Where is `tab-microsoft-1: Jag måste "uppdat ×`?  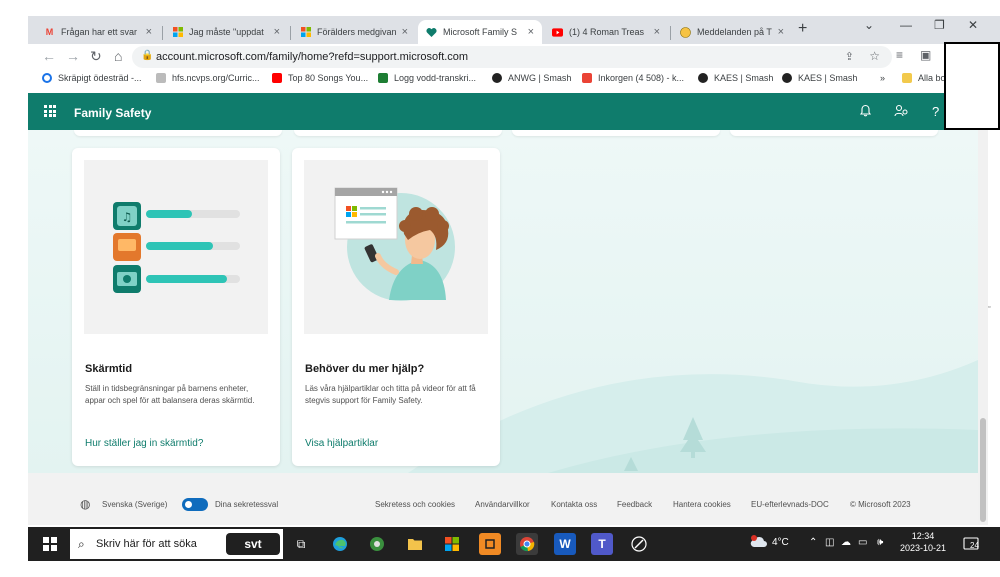
tab-microsoft-1: Jag måste "uppdat × is located at coordinates (226, 32).